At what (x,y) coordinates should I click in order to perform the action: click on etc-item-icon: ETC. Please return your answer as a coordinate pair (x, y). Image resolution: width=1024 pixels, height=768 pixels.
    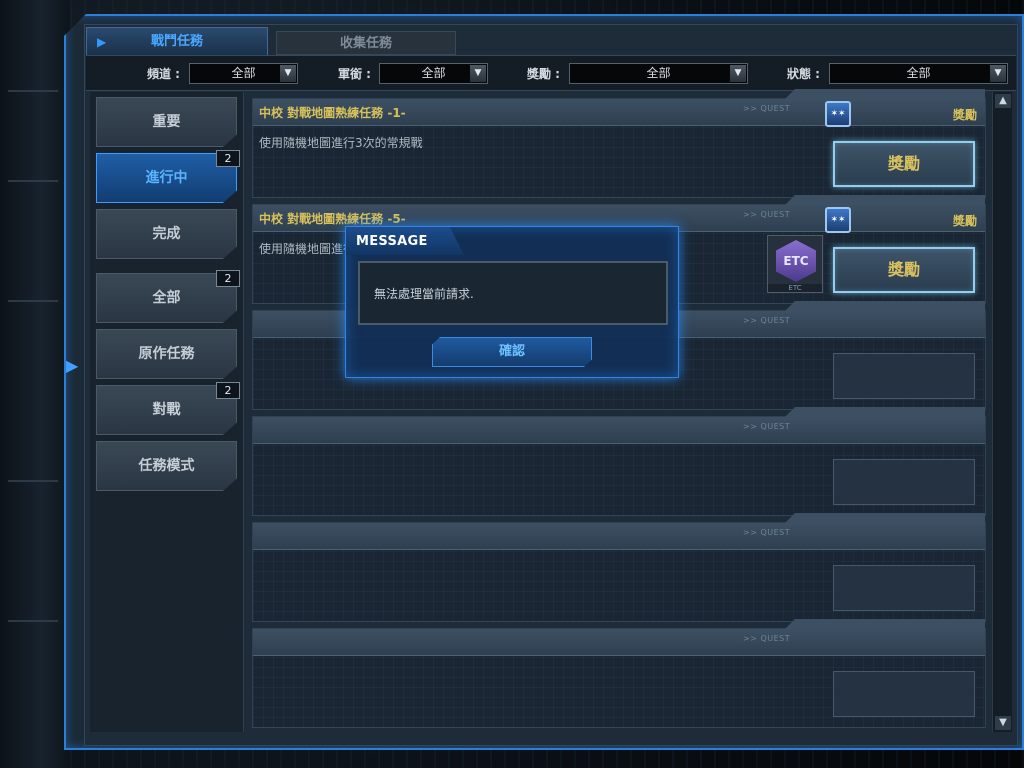
    Looking at the image, I should click on (796, 261).